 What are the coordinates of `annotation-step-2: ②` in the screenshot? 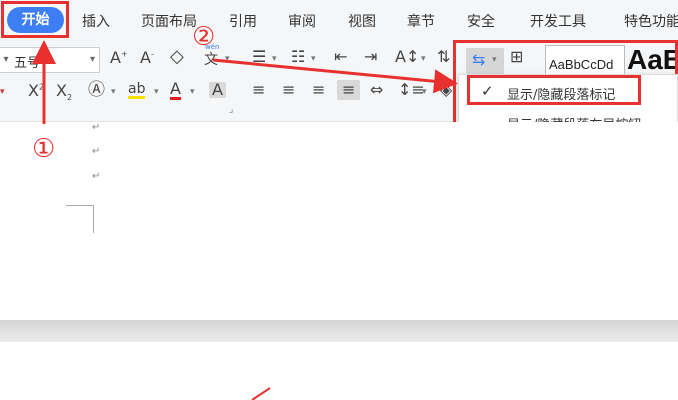 It's located at (204, 37).